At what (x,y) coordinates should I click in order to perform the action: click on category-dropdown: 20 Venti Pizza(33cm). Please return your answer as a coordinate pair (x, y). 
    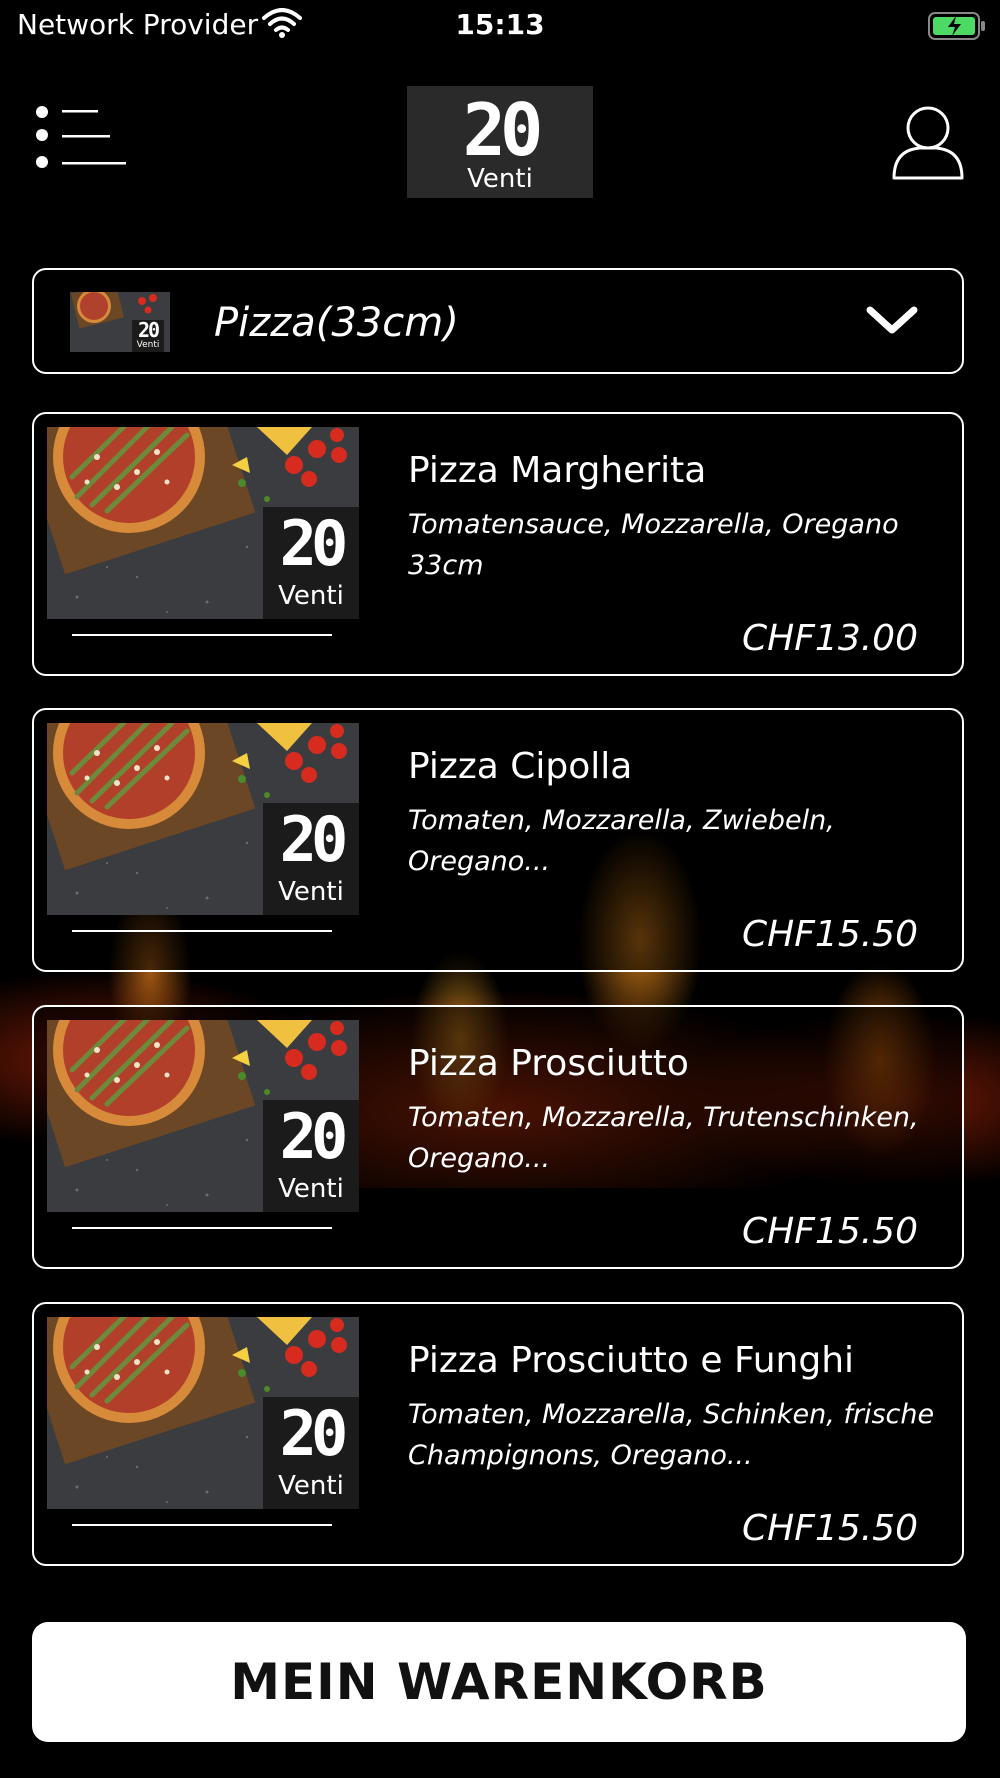
    Looking at the image, I should click on (498, 321).